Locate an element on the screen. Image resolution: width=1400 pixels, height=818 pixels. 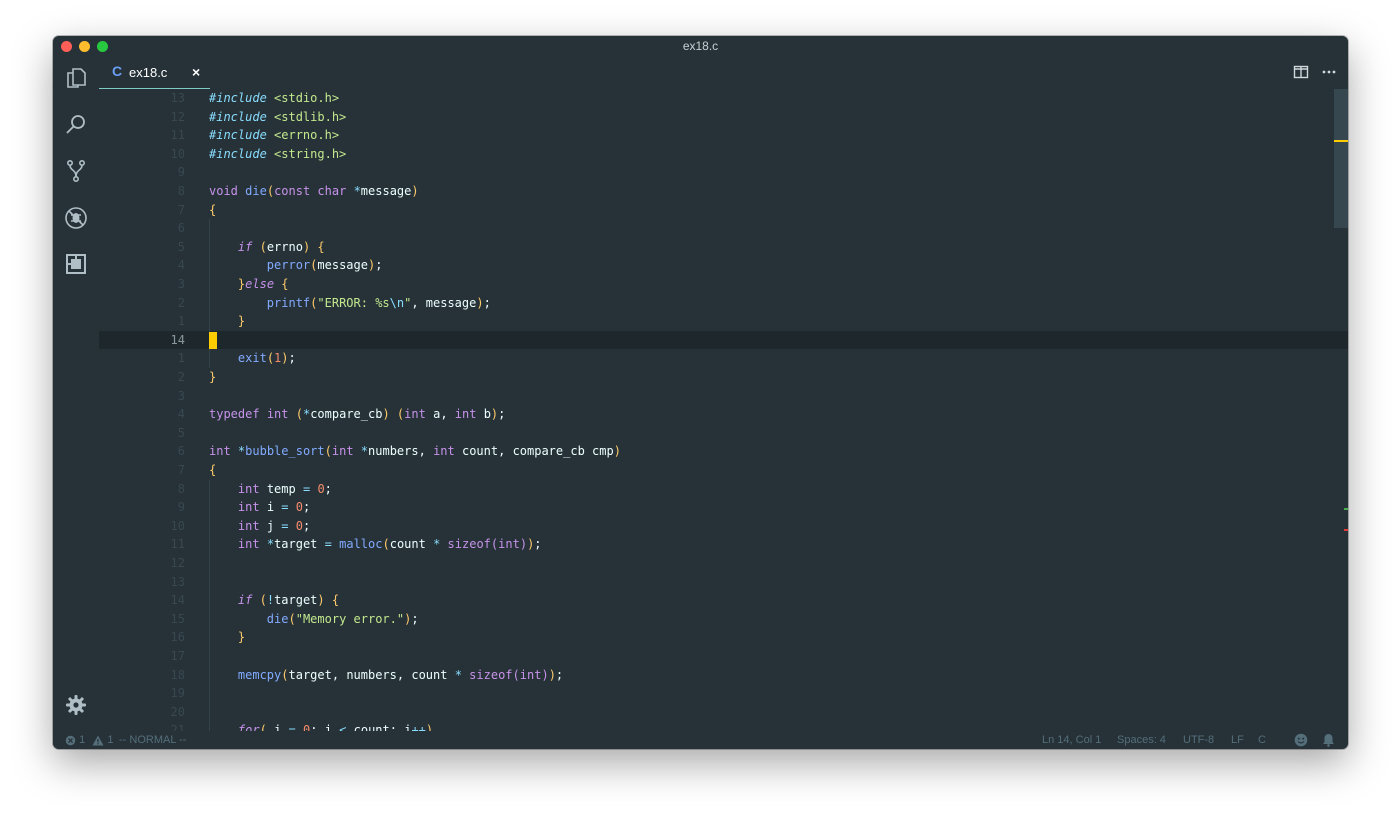
line-number: 18 is located at coordinates (142, 675).